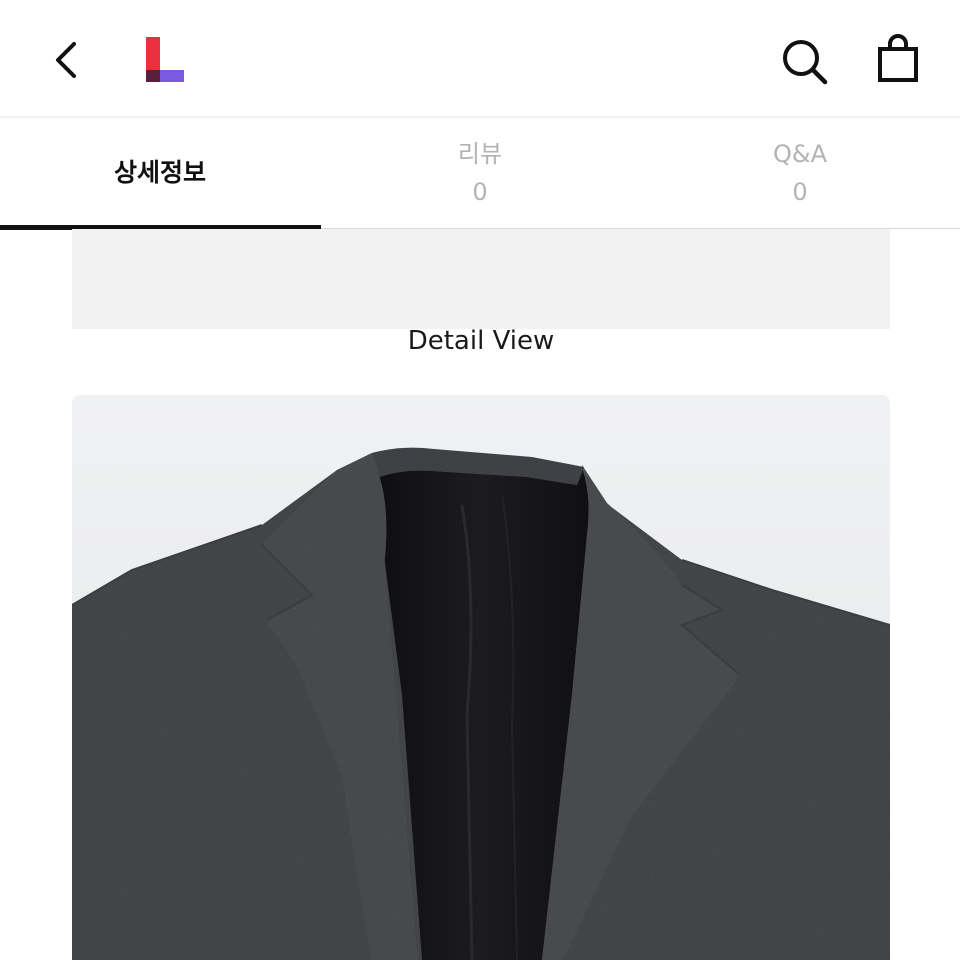 The image size is (960, 960). I want to click on review-count: 0, so click(480, 192).